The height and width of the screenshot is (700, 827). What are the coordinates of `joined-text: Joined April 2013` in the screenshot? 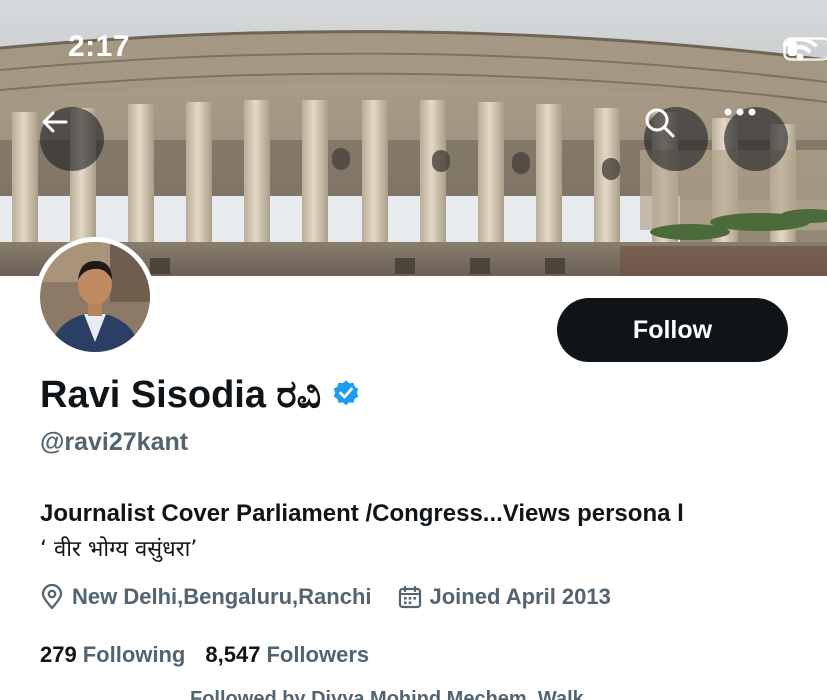 It's located at (520, 596).